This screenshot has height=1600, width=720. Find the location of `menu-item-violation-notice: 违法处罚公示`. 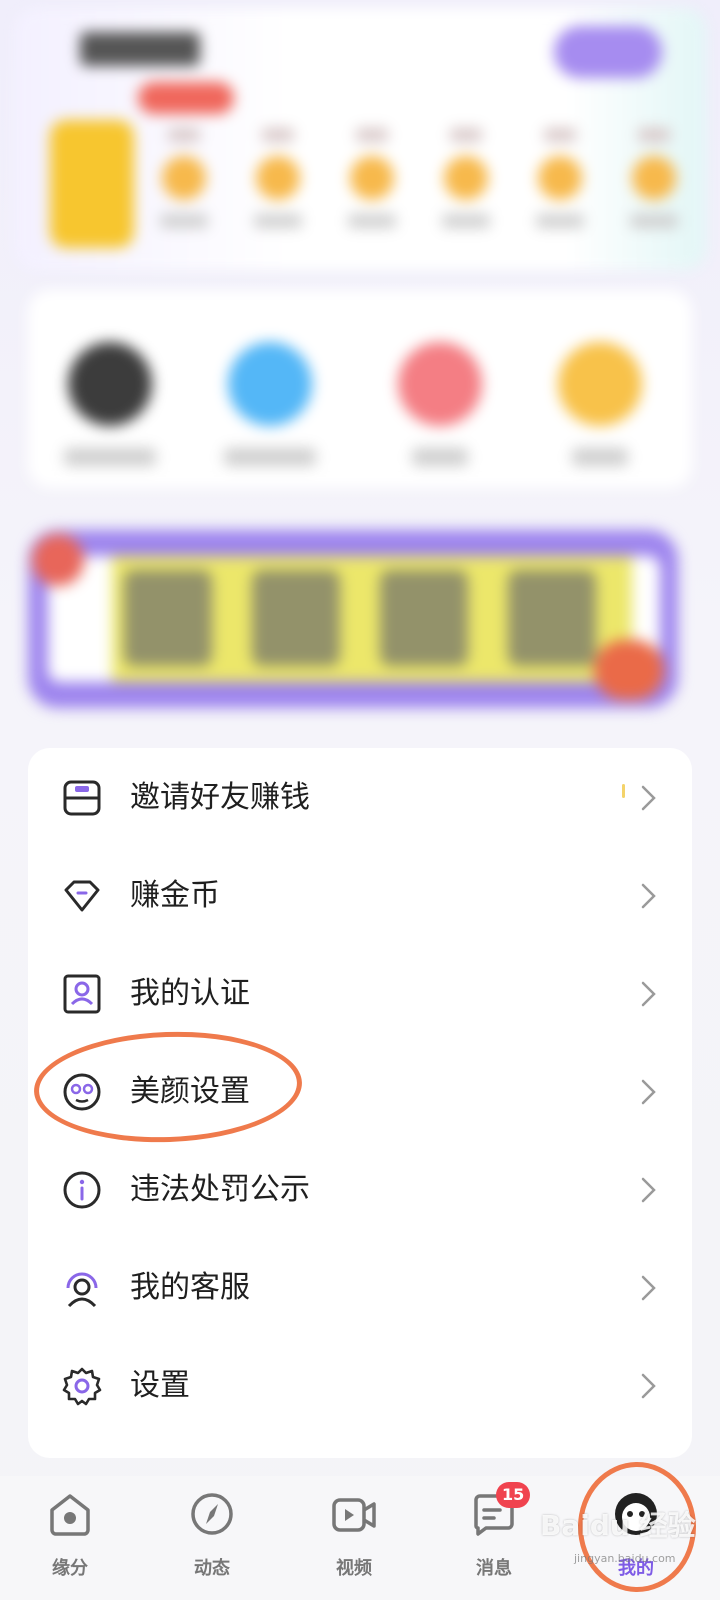

menu-item-violation-notice: 违法处罚公示 is located at coordinates (360, 1190).